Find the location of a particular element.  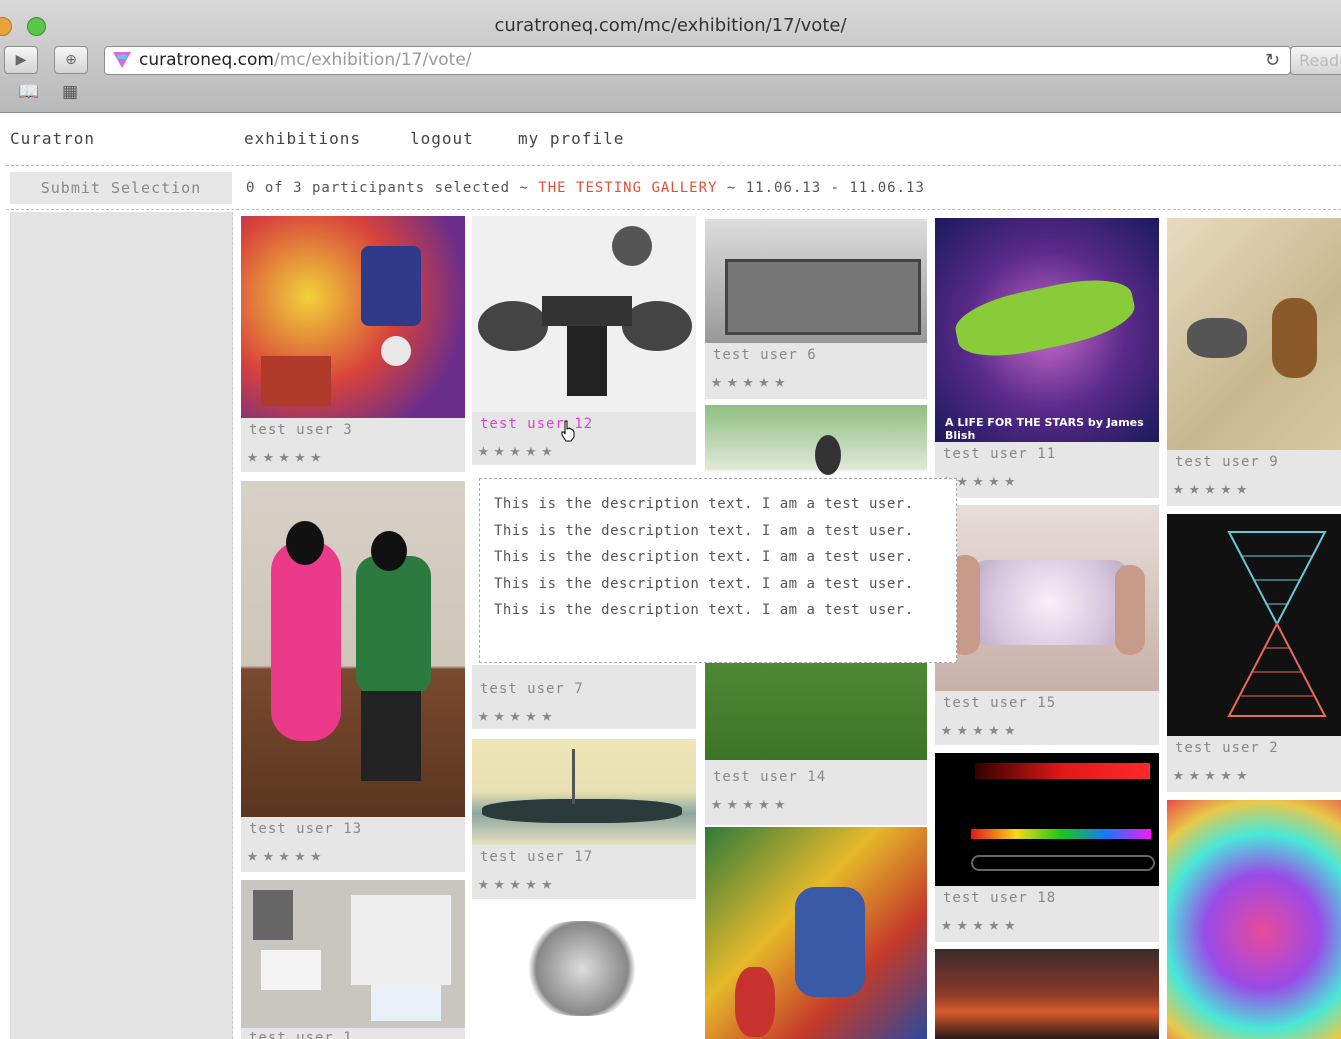

bookmarks-book-icon: 📖 is located at coordinates (28, 92).